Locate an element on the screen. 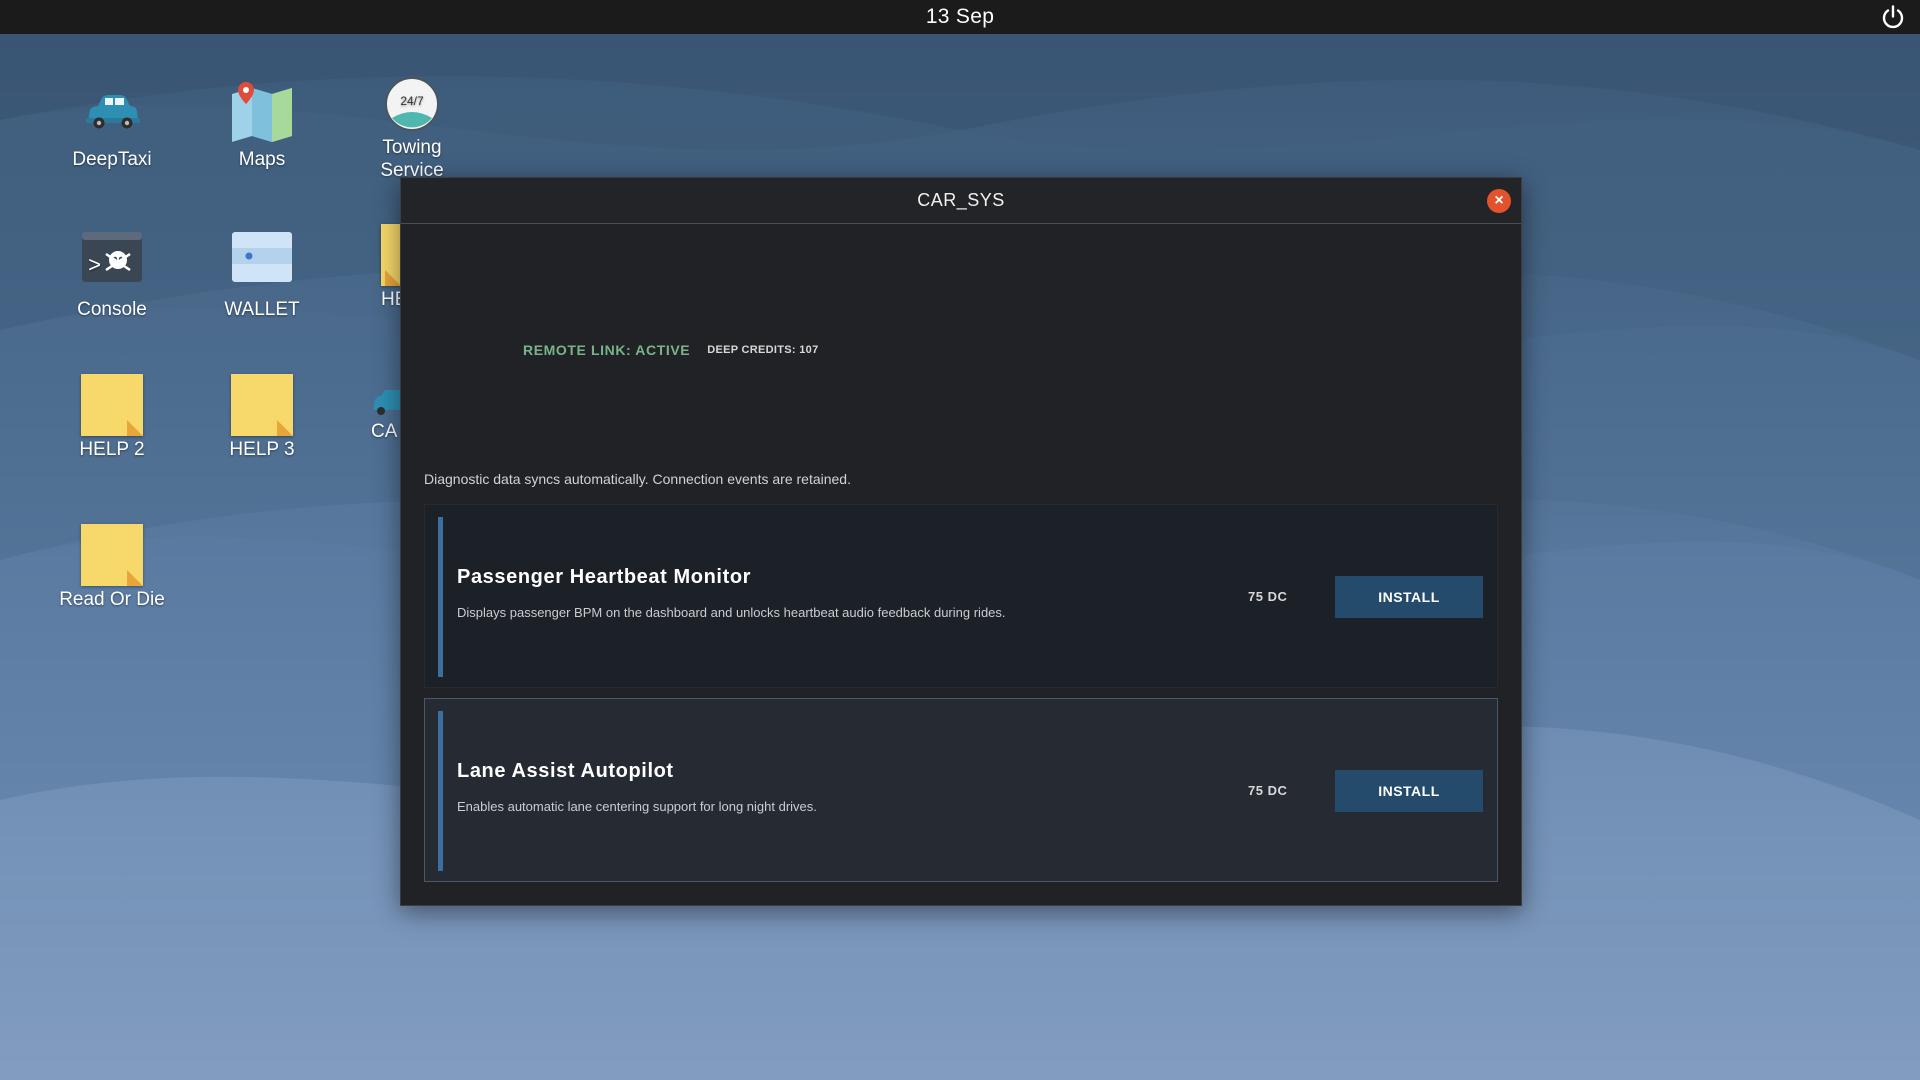 The image size is (1920, 1080). close-icon: × is located at coordinates (1499, 200).